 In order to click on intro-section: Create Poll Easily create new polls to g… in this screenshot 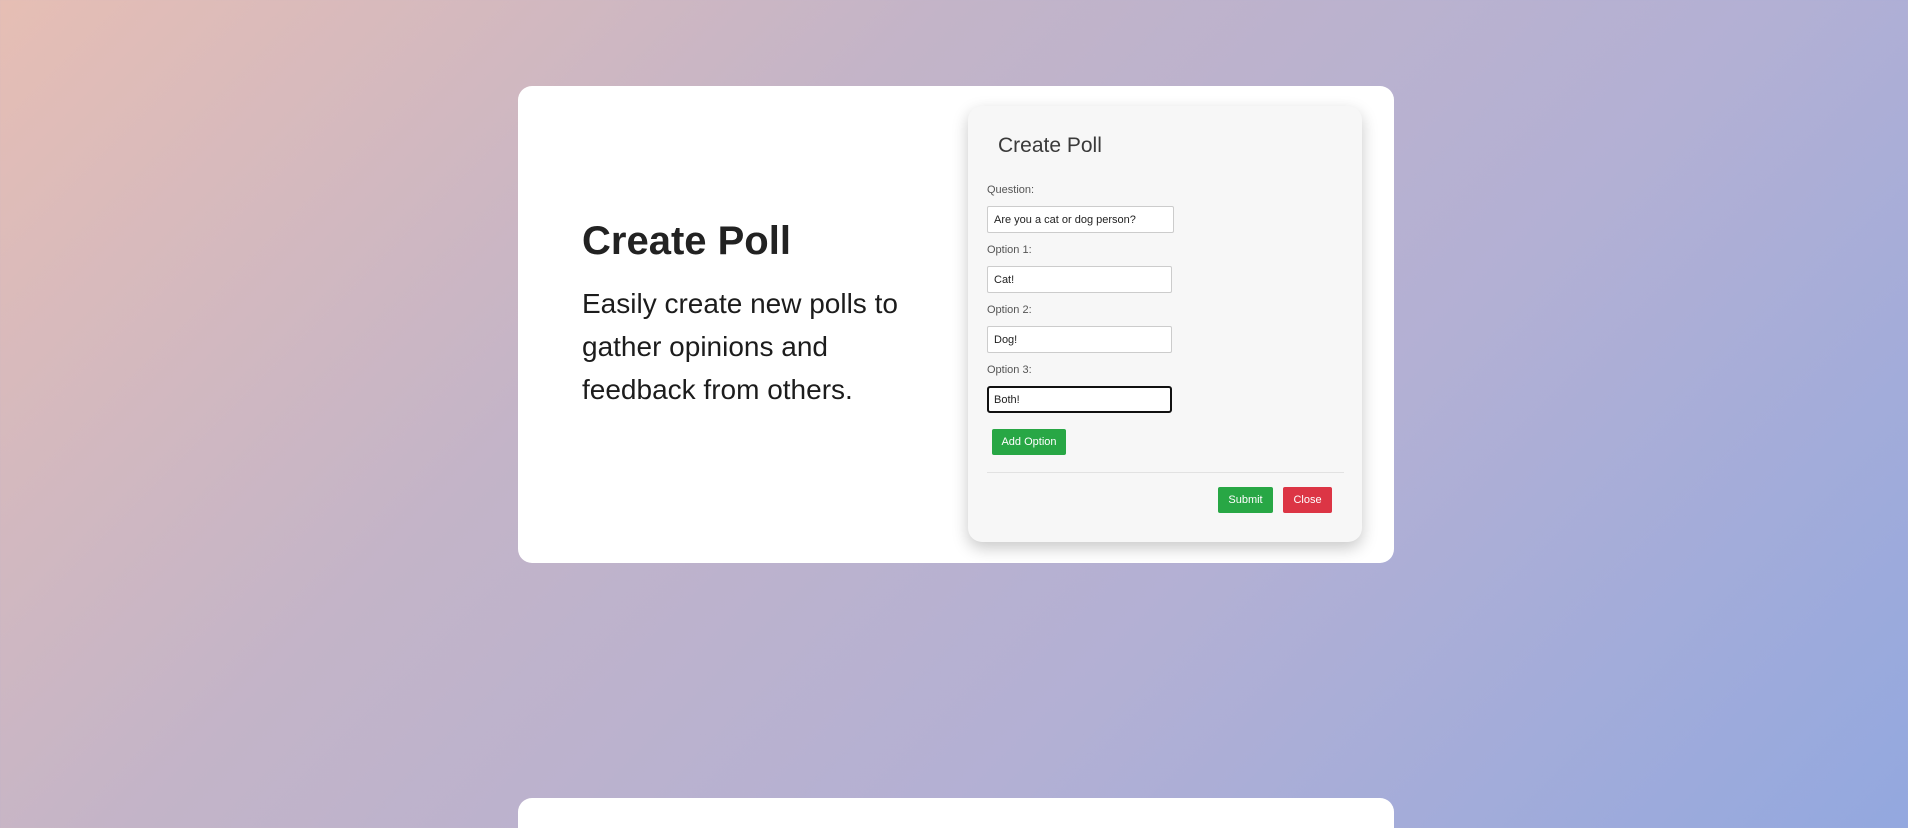, I will do `click(762, 314)`.